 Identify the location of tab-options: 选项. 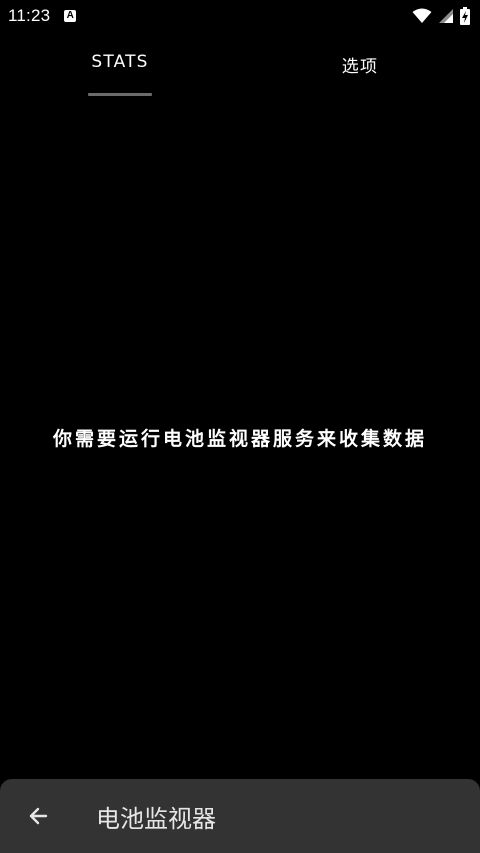
(360, 70).